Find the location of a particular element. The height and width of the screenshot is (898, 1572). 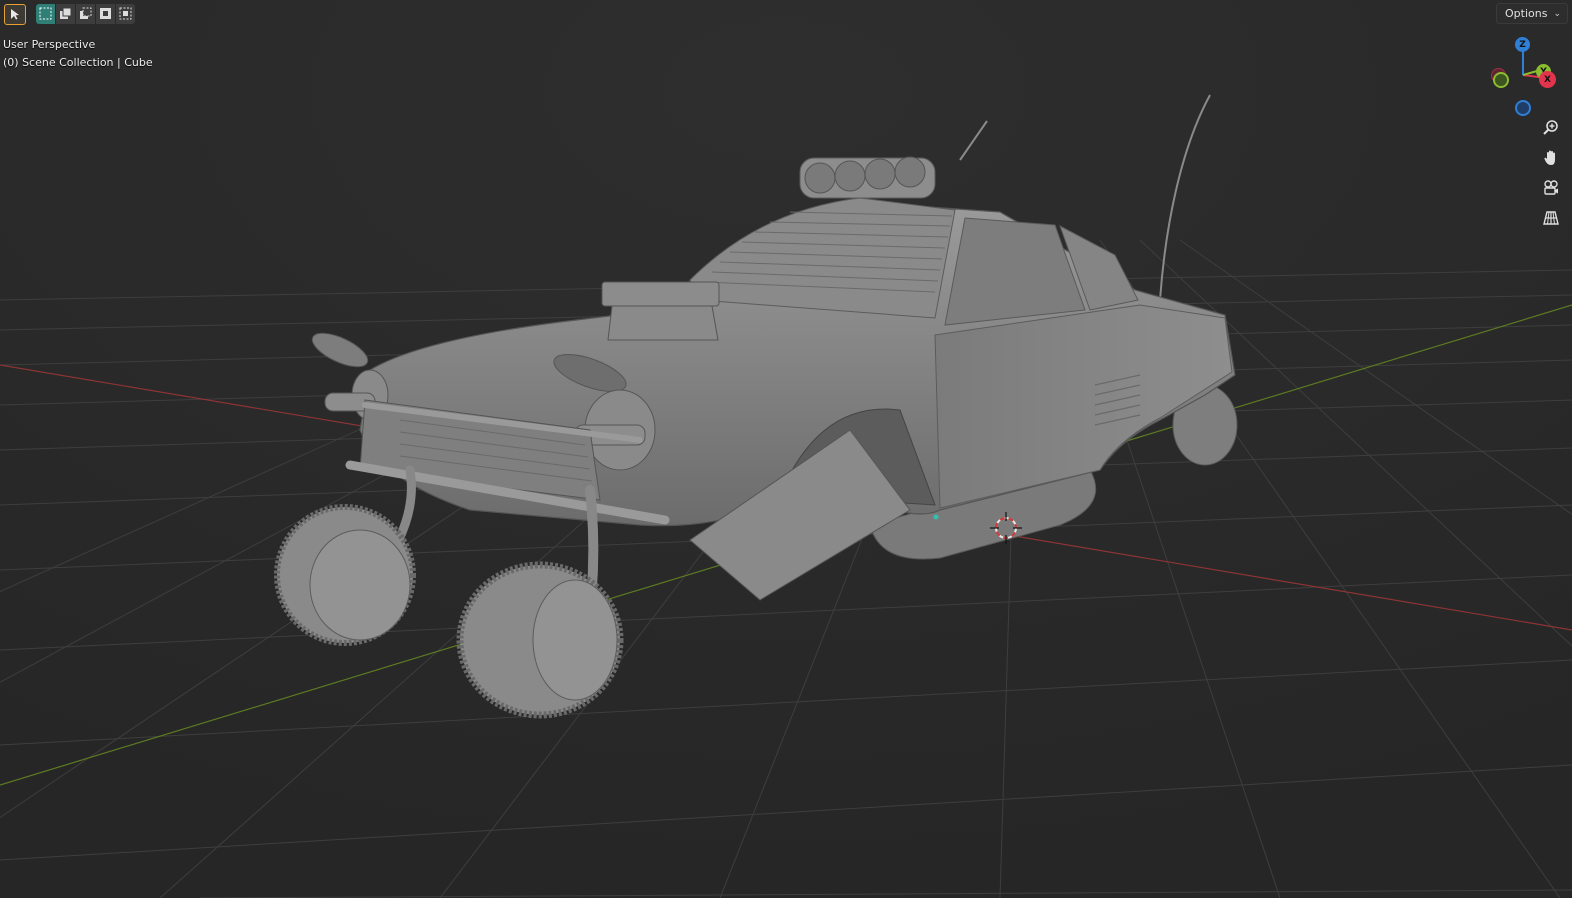

box-select-new-icon is located at coordinates (45, 14).